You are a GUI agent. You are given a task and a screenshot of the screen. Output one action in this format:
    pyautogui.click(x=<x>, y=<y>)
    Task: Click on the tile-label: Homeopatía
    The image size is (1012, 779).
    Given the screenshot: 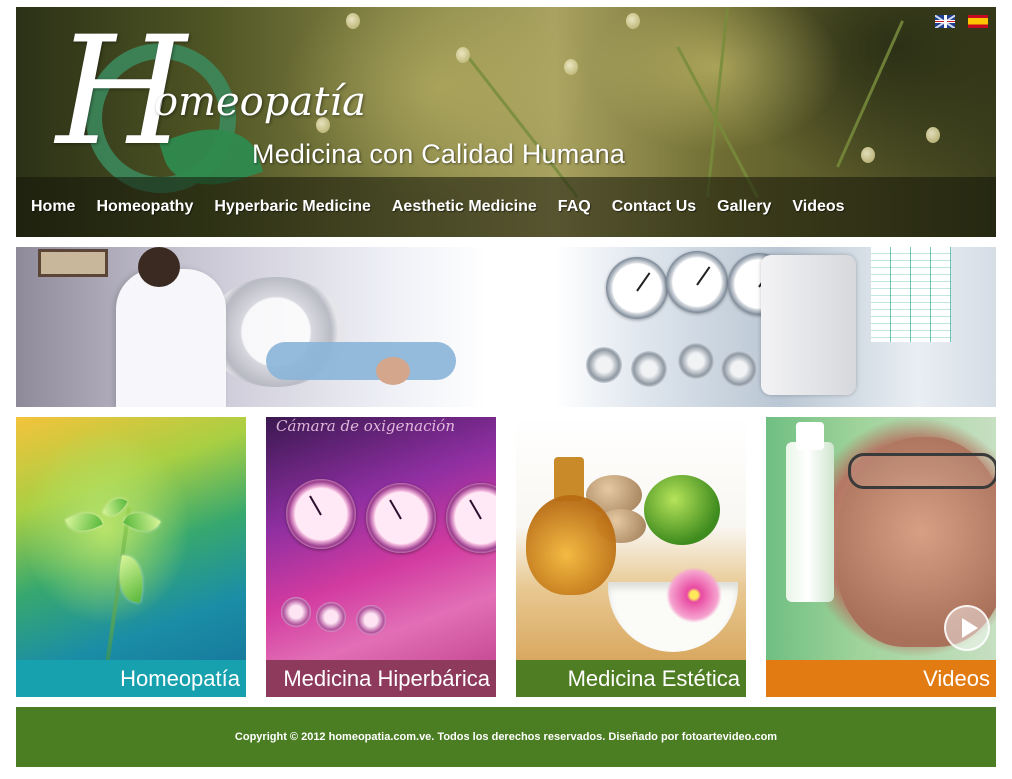 What is the action you would take?
    pyautogui.click(x=131, y=678)
    